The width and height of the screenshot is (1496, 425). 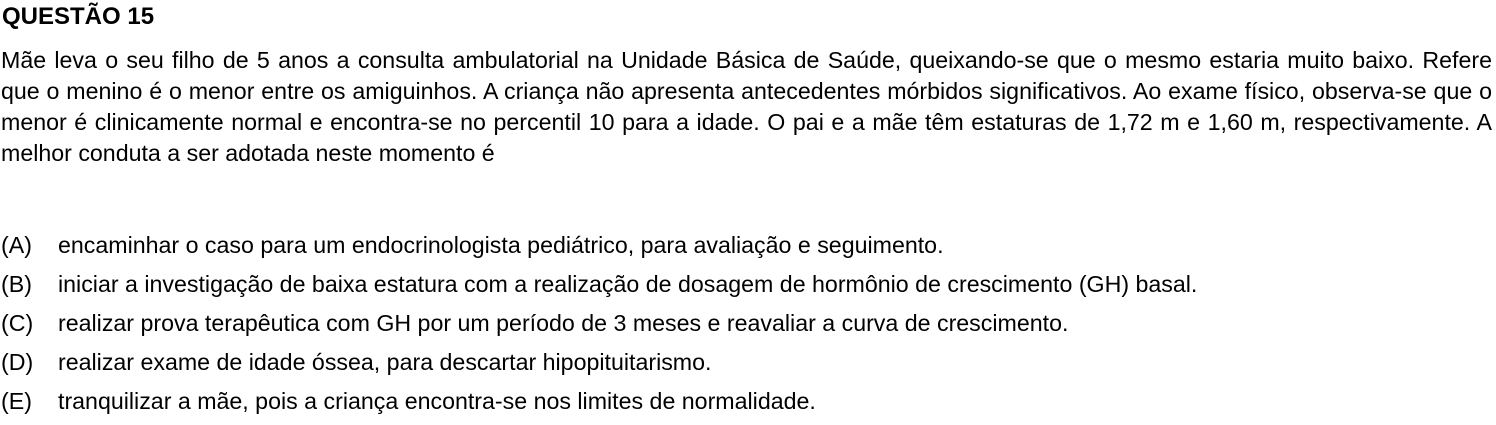 I want to click on option-letter: (C), so click(x=17, y=323).